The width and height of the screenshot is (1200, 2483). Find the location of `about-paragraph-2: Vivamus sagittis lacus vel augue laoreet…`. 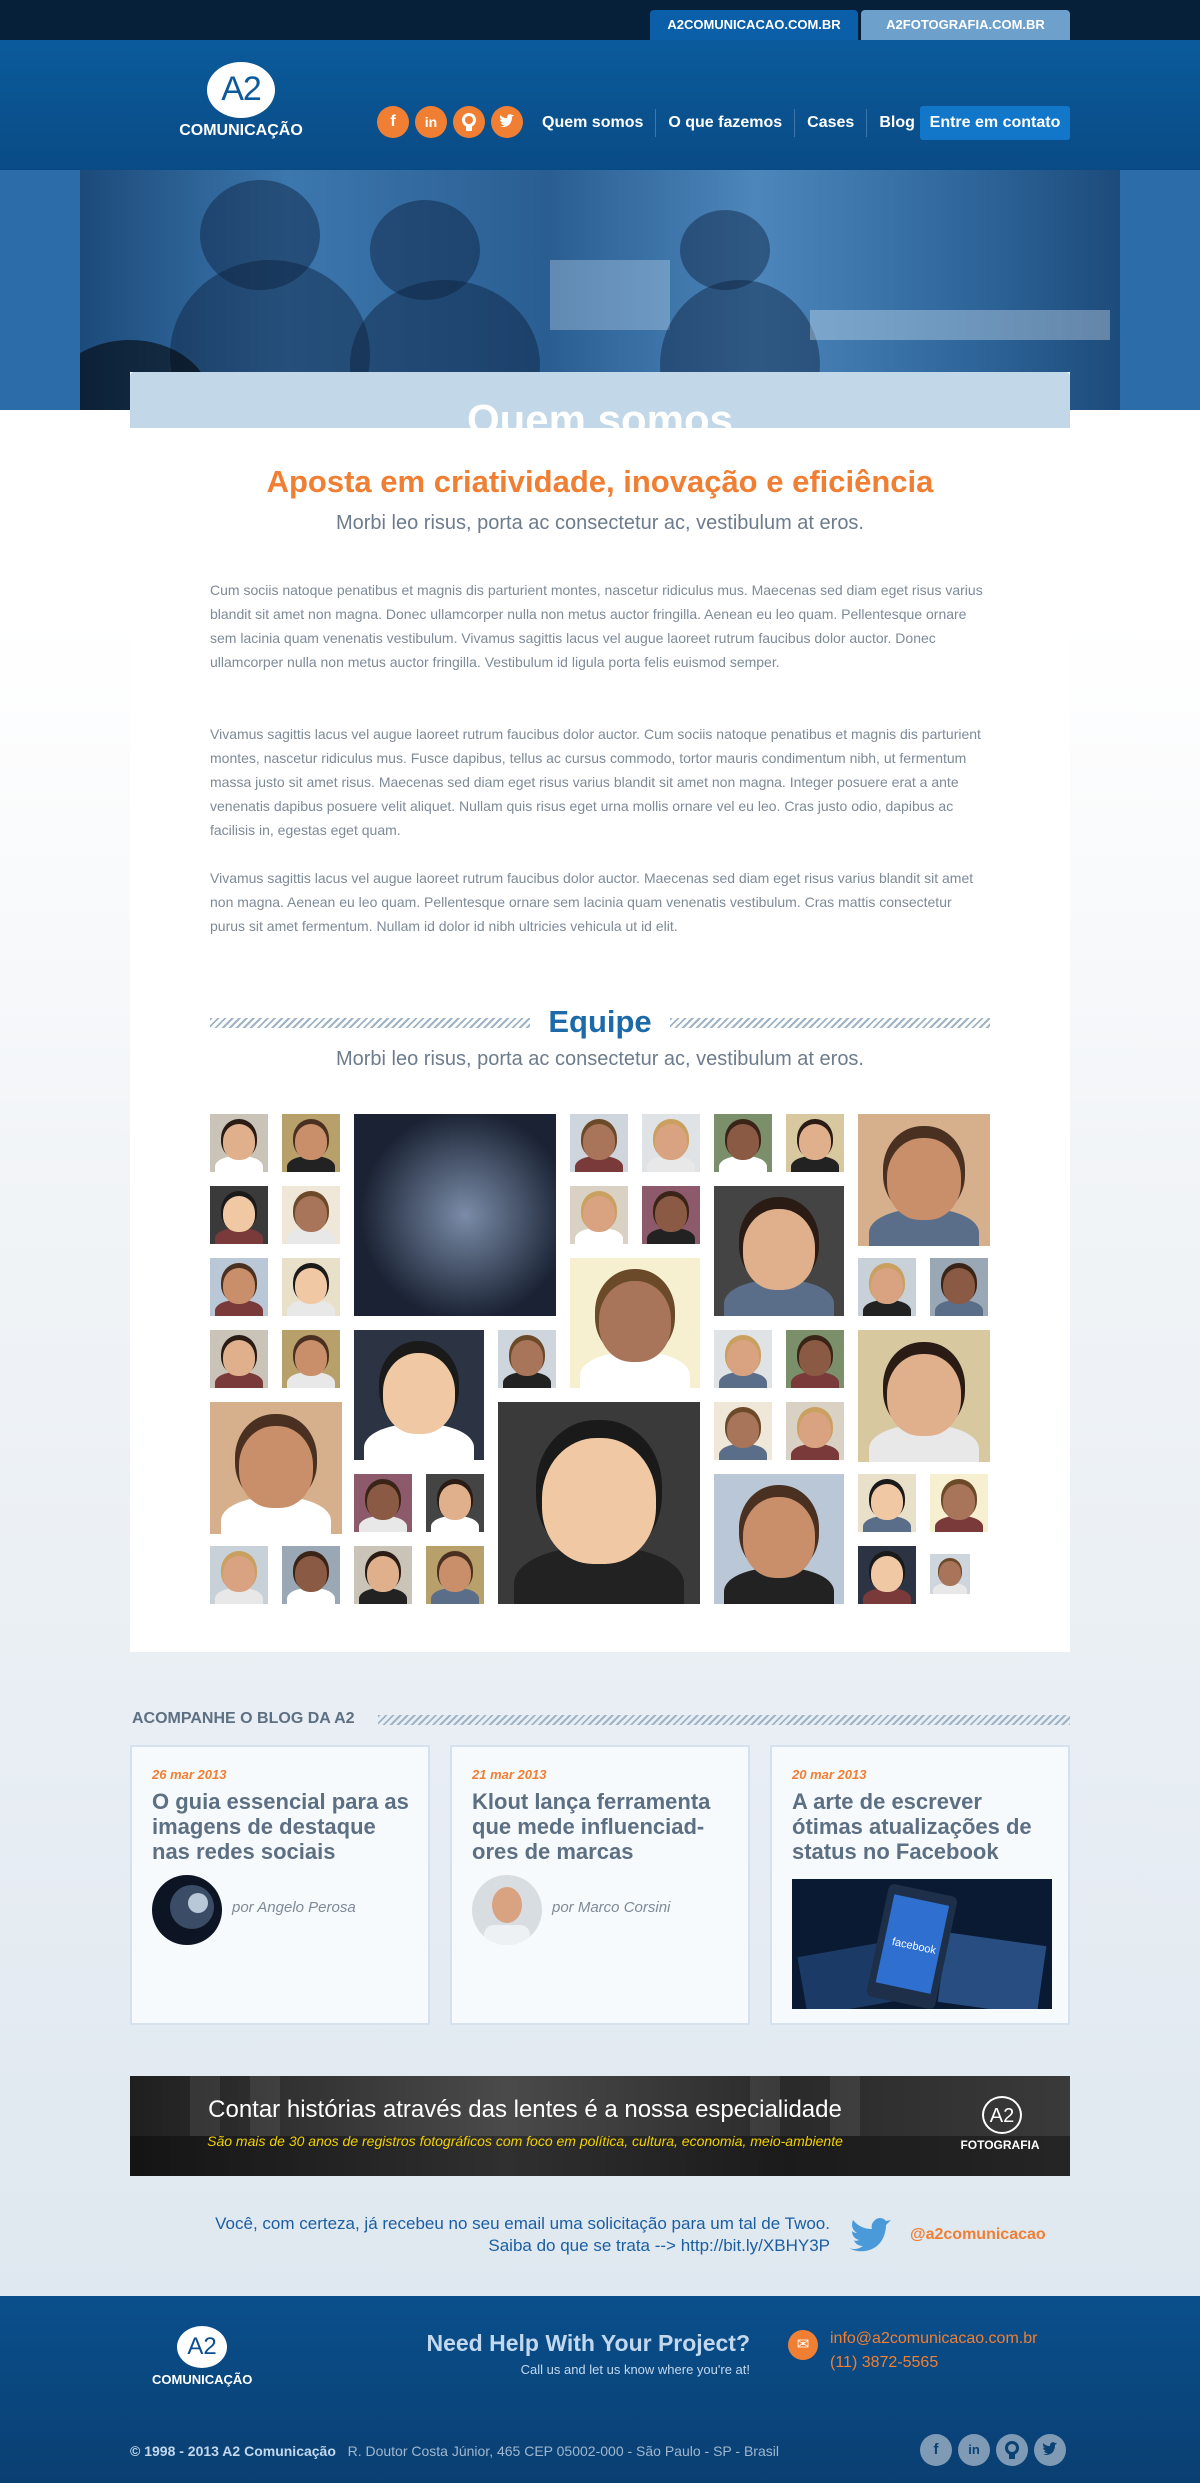

about-paragraph-2: Vivamus sagittis lacus vel augue laoreet… is located at coordinates (595, 782).